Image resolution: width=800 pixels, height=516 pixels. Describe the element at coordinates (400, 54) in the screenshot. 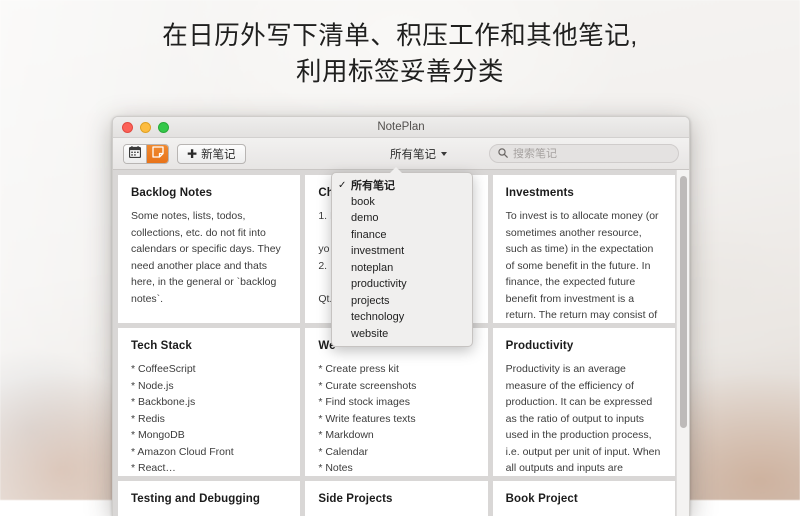

I see `marketing-headline: 在日历外写下清单、积压工作和其他笔记, 利用标签妥善分类` at that location.